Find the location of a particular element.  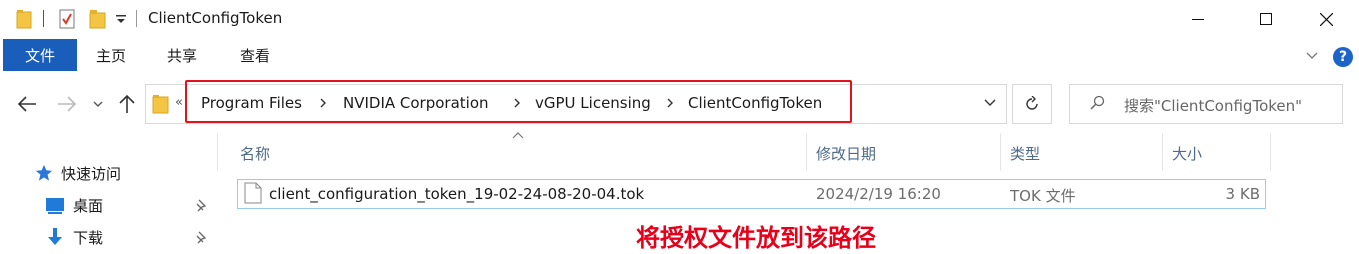

toolbar-separator is located at coordinates (43, 18).